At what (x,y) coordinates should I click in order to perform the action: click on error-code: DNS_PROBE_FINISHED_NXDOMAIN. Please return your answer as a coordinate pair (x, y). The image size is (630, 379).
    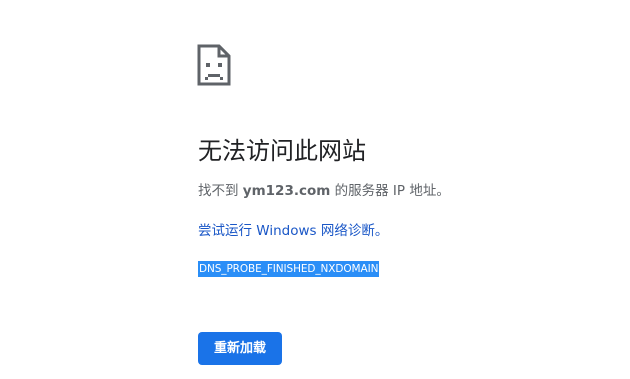
    Looking at the image, I should click on (289, 269).